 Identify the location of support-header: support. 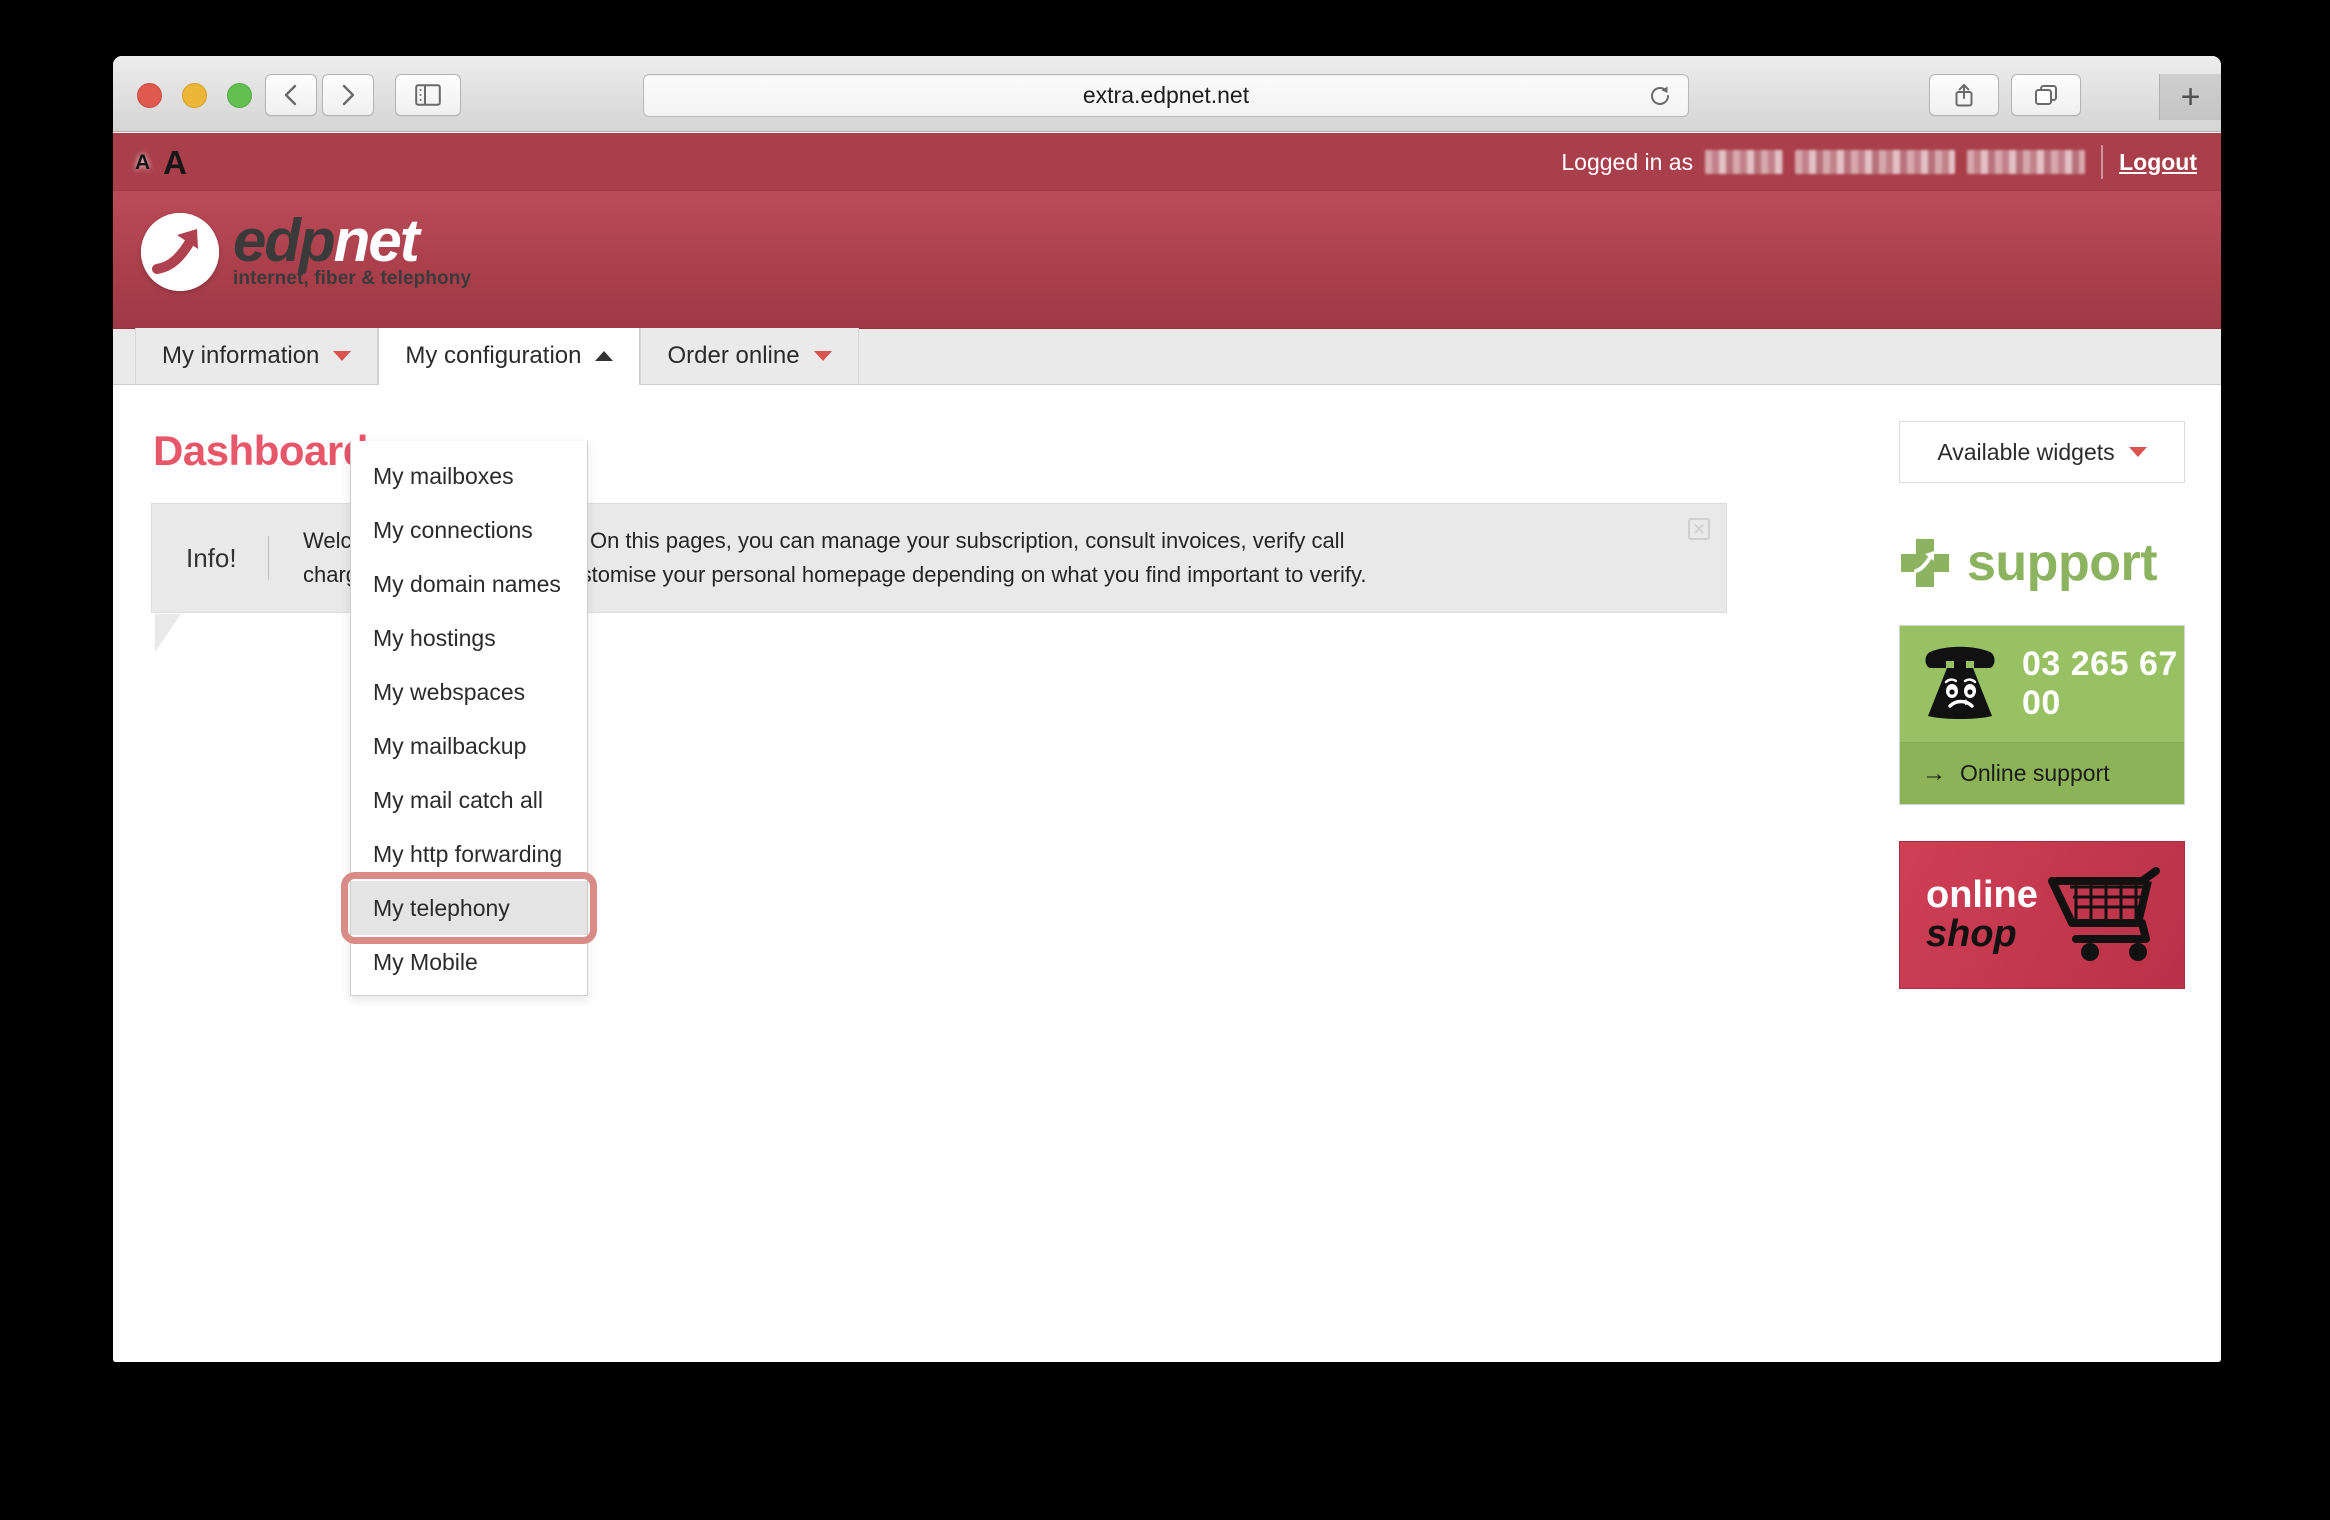
(2042, 563).